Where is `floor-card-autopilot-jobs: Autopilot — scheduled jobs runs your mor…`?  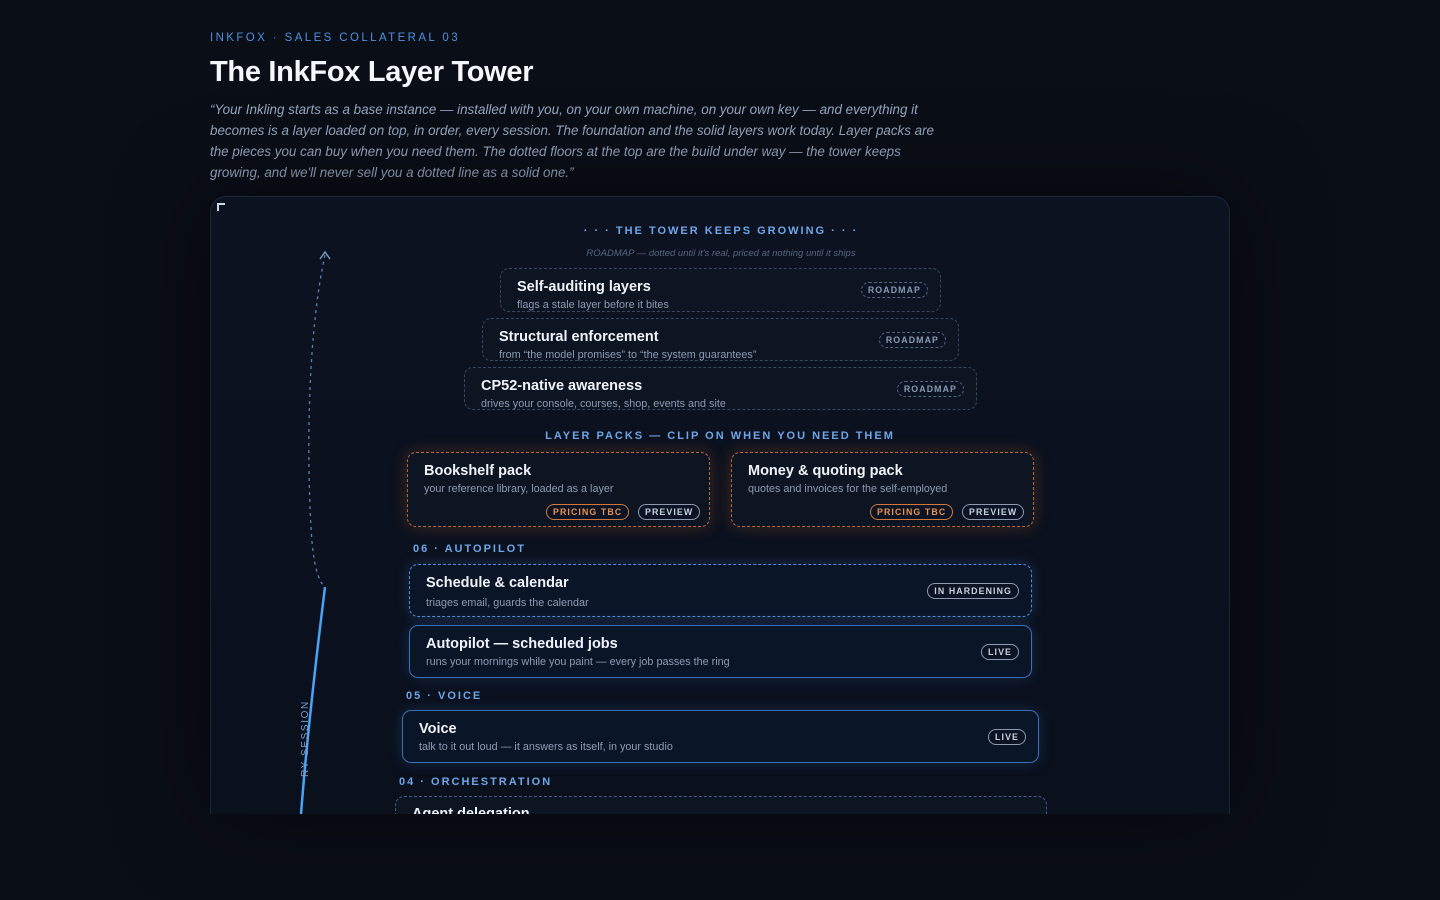
floor-card-autopilot-jobs: Autopilot — scheduled jobs runs your mor… is located at coordinates (720, 651).